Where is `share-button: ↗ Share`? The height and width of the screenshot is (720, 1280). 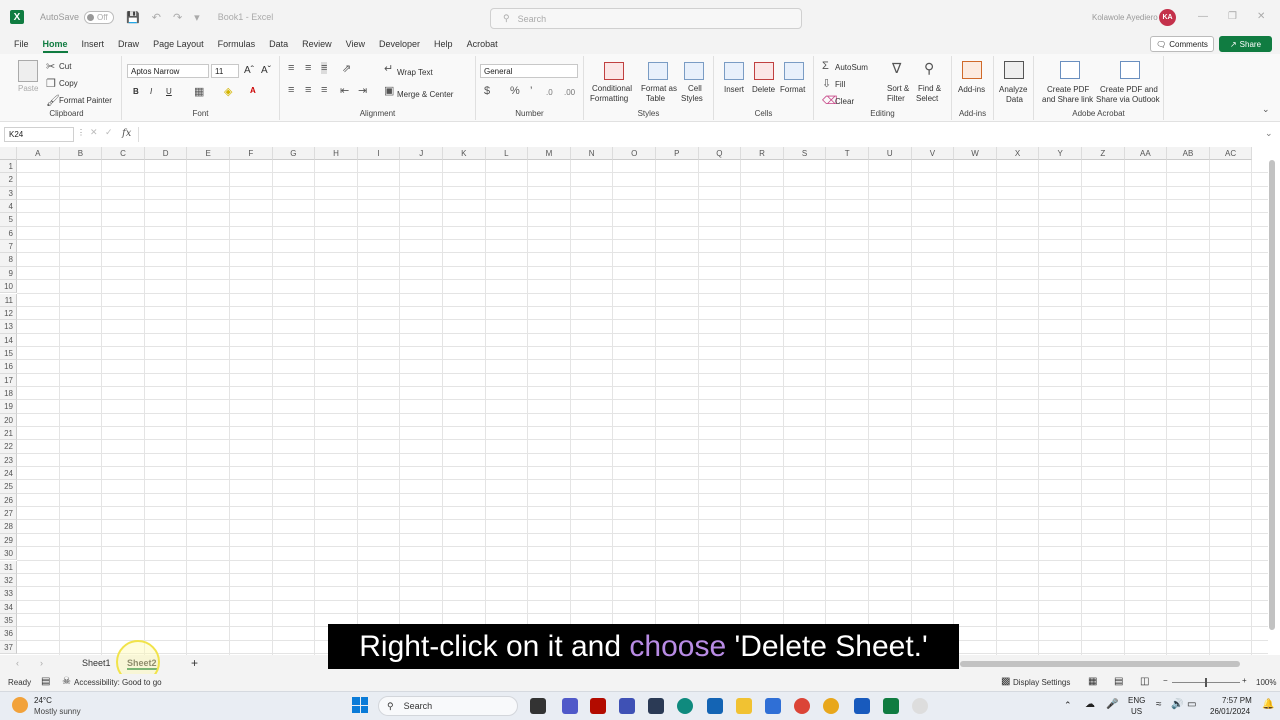
share-button: ↗ Share is located at coordinates (1245, 44).